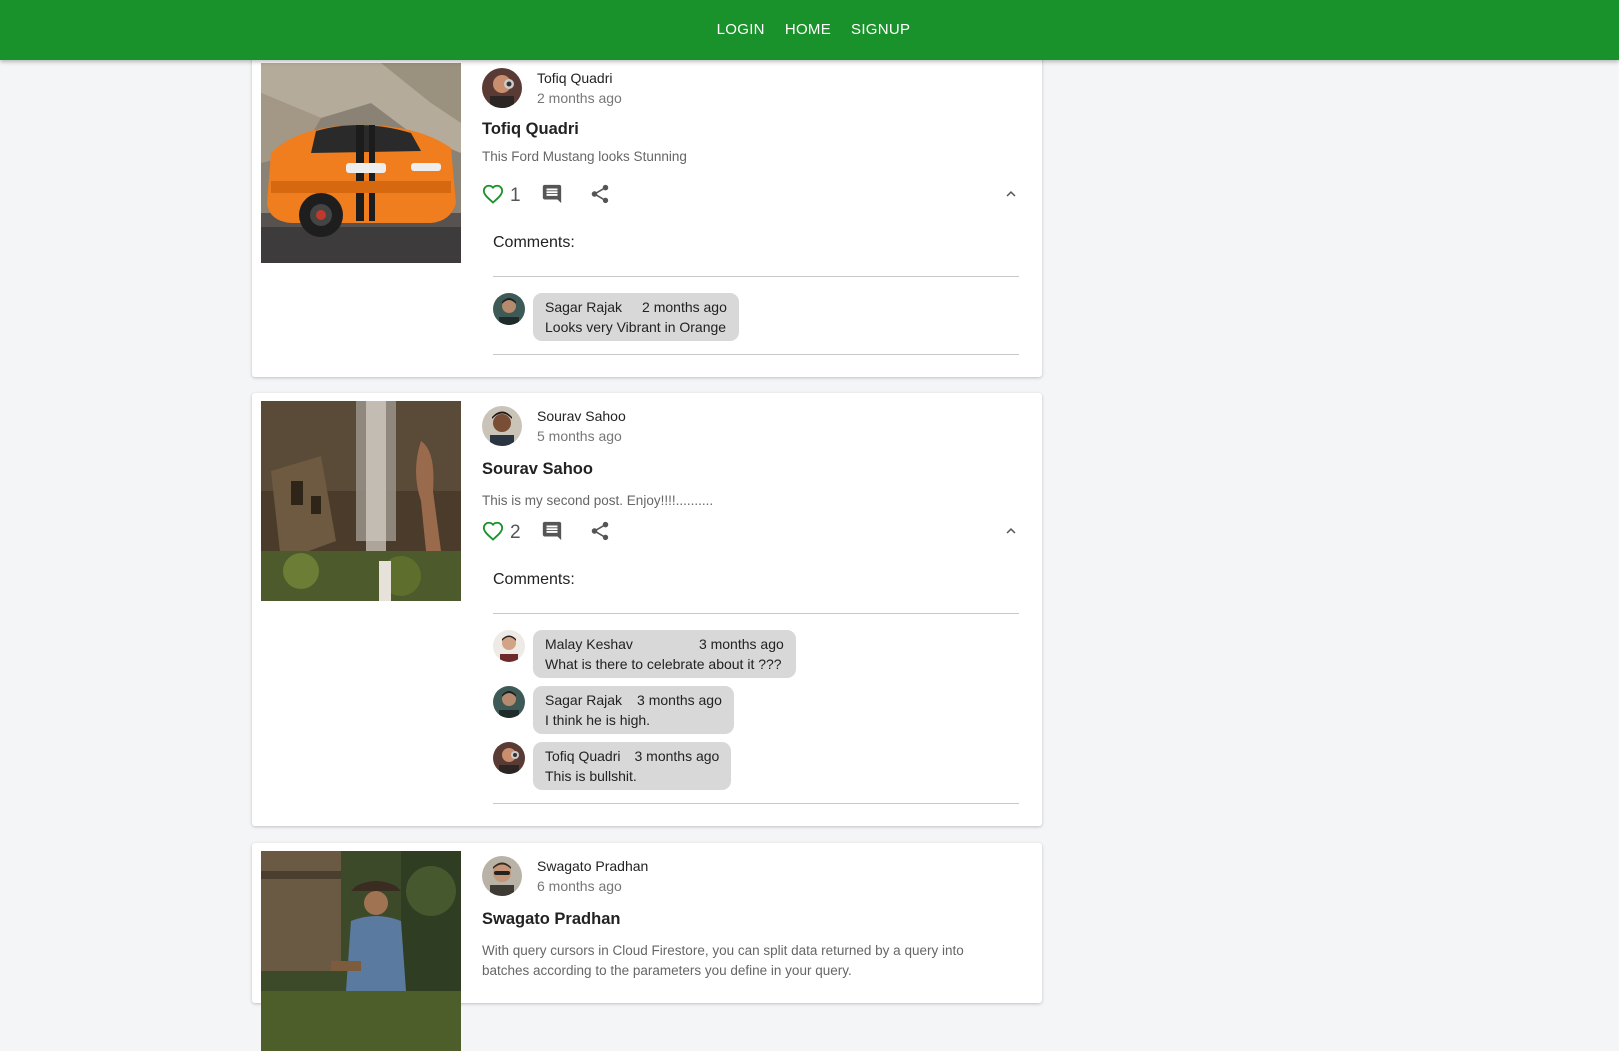 This screenshot has height=1051, width=1619. I want to click on like-count: 2, so click(515, 532).